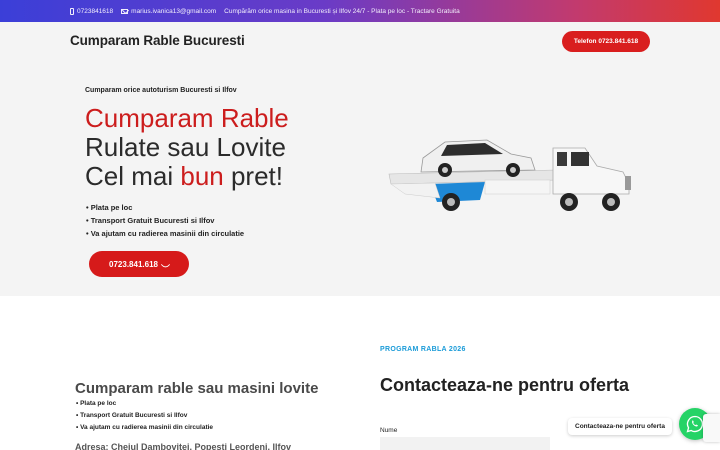 The width and height of the screenshot is (720, 450). Describe the element at coordinates (695, 424) in the screenshot. I see `whatsapp-icon` at that location.